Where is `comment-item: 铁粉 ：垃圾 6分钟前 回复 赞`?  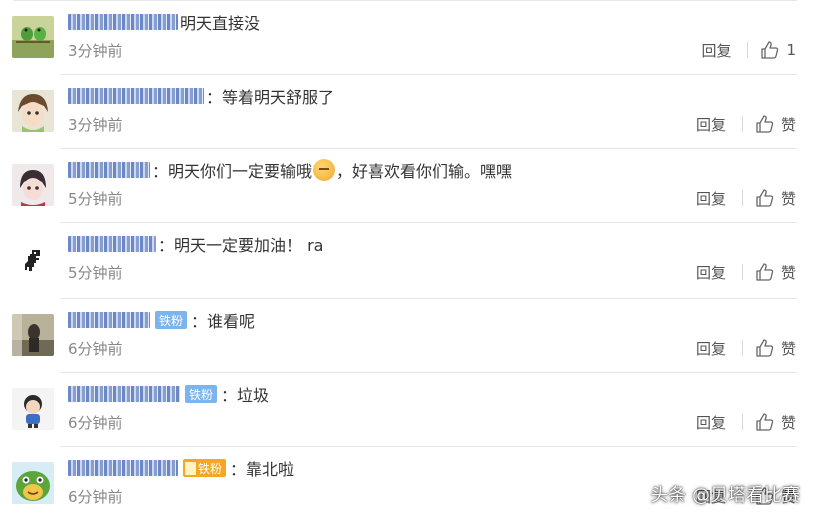
comment-item: 铁粉 ：垃圾 6分钟前 回复 赞 is located at coordinates (407, 409).